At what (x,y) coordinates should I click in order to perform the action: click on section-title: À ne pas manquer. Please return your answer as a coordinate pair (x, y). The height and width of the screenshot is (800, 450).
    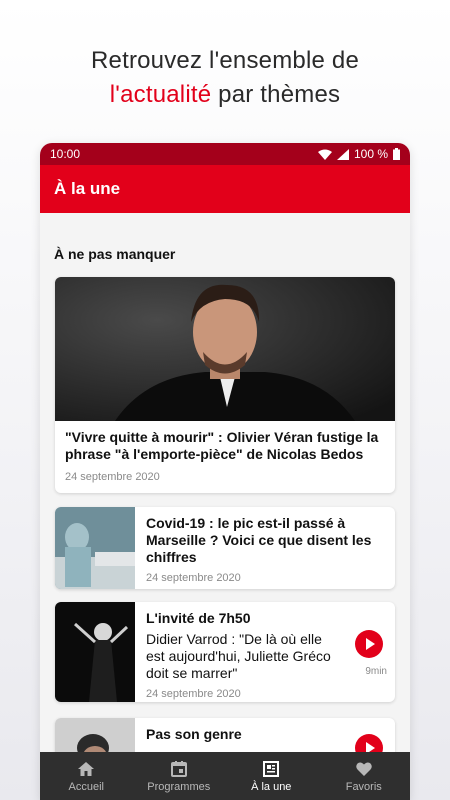
    Looking at the image, I should click on (115, 254).